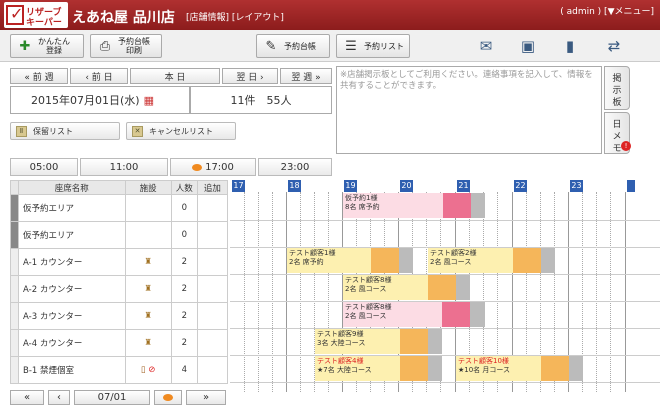  What do you see at coordinates (378, 341) in the screenshot?
I see `reservation-block: テスト顧客9様 3名 大陸コース` at bounding box center [378, 341].